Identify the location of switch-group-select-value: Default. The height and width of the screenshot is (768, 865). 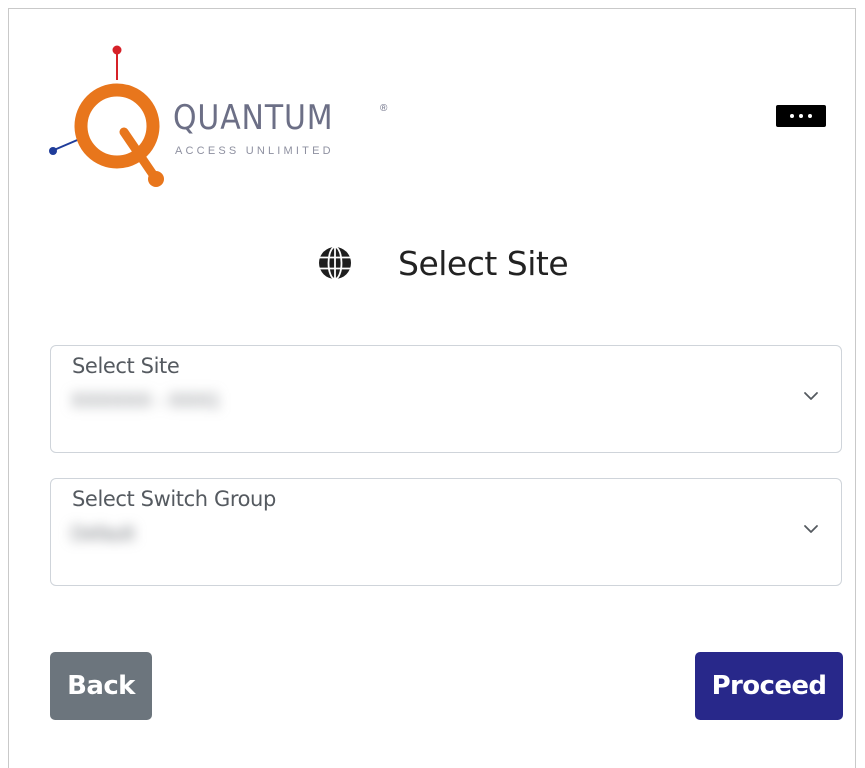
(103, 534).